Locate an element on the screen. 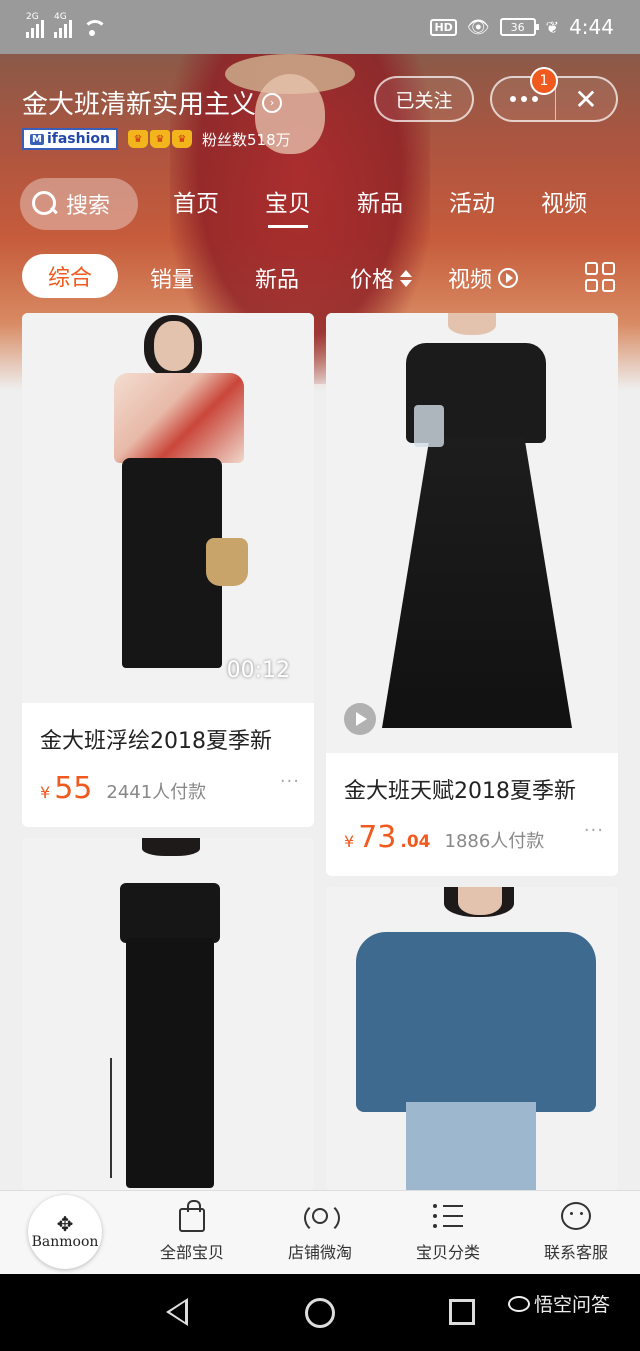  broadcast-icon is located at coordinates (321, 1216).